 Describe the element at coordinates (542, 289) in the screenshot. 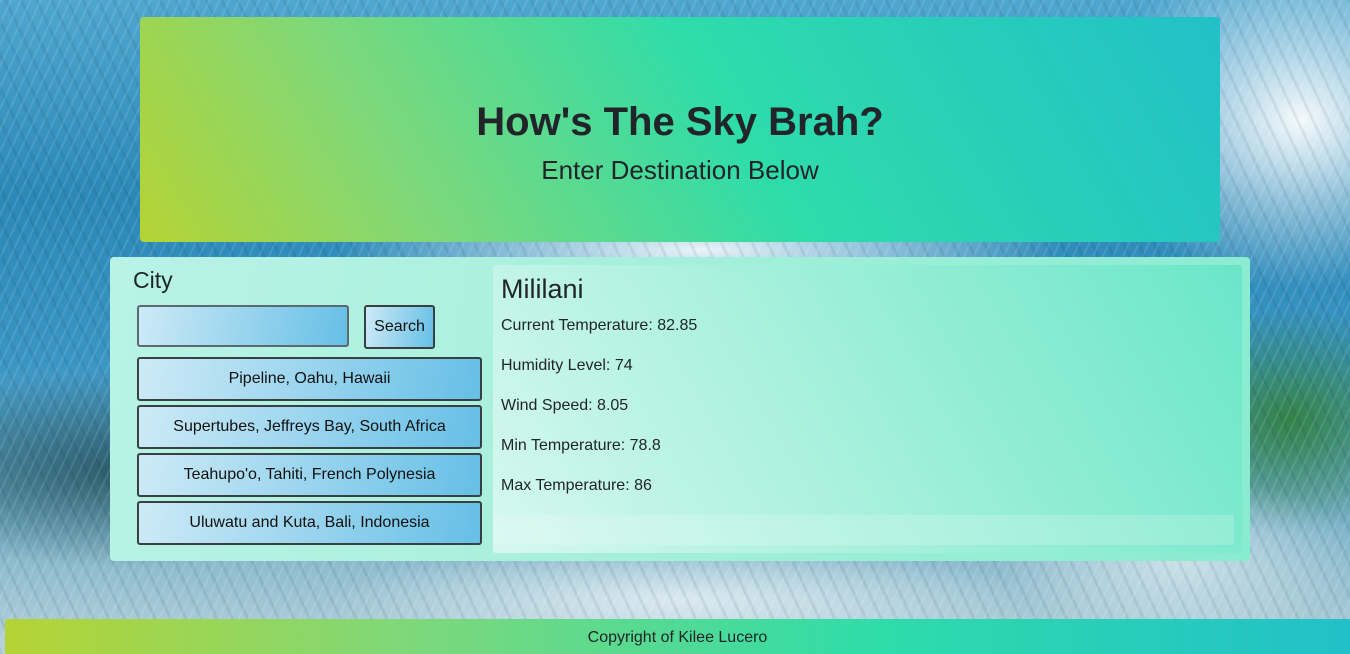

I see `weather-city-name: Mililani` at that location.